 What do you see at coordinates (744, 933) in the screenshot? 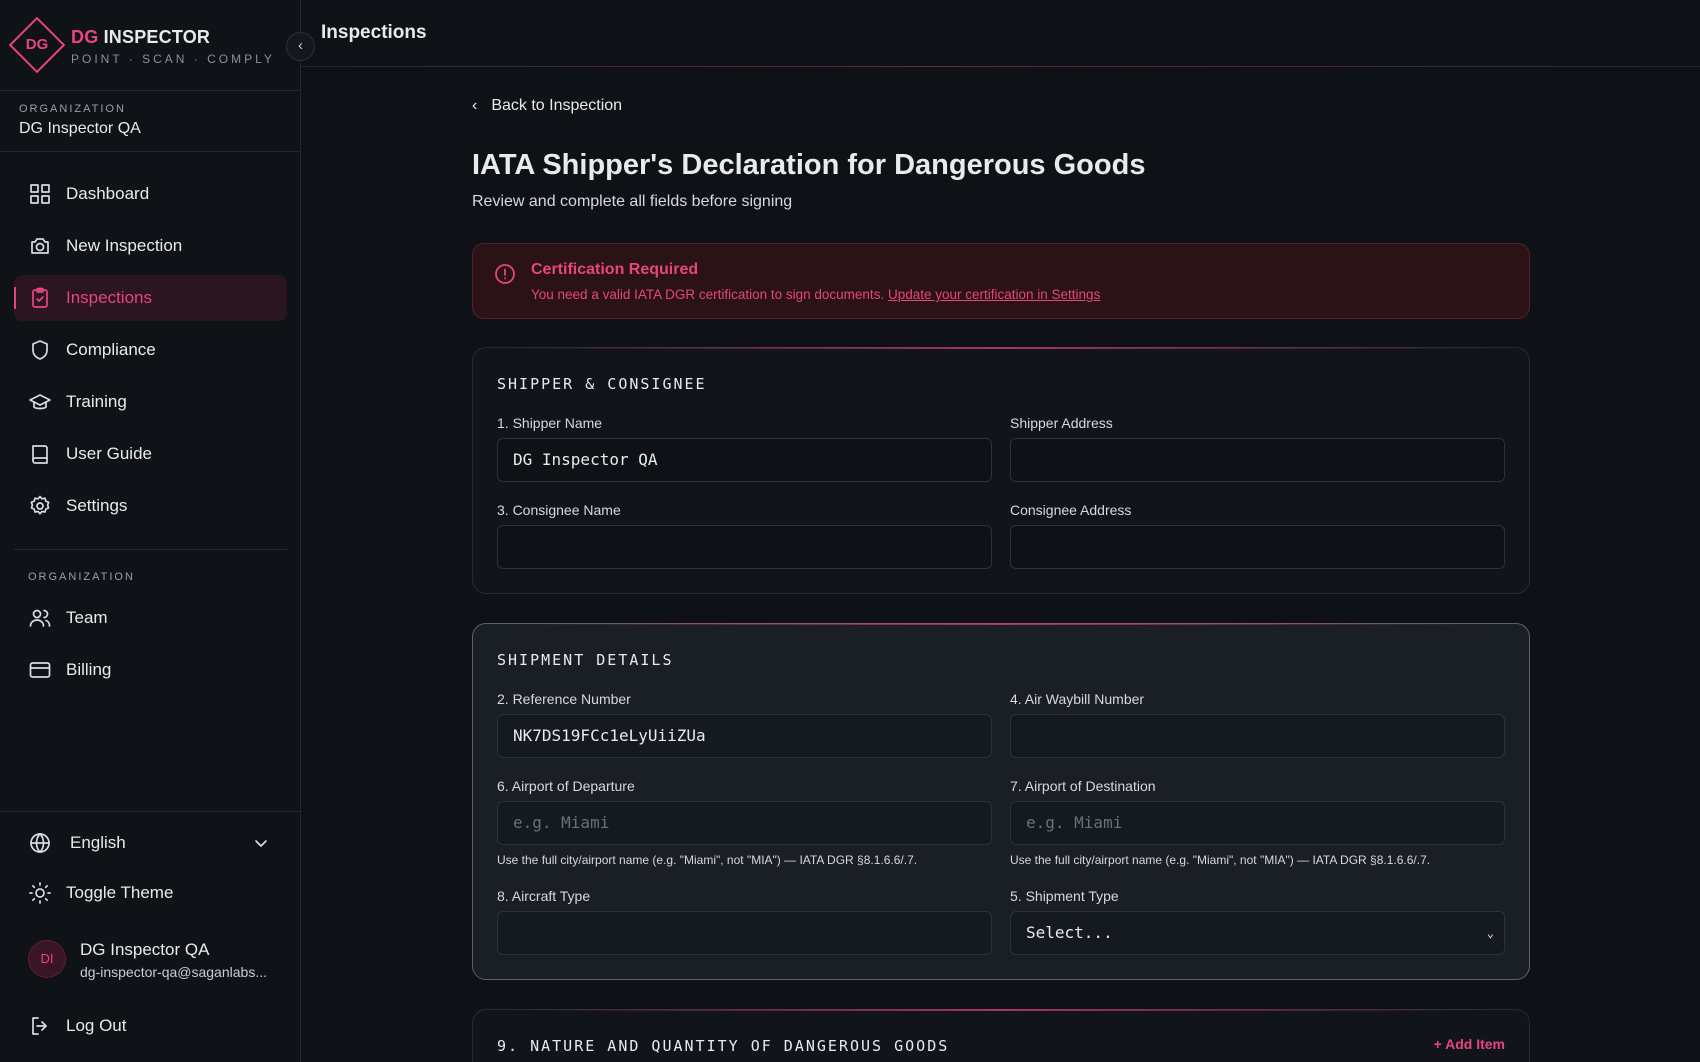
I see `aircraft-type-input` at bounding box center [744, 933].